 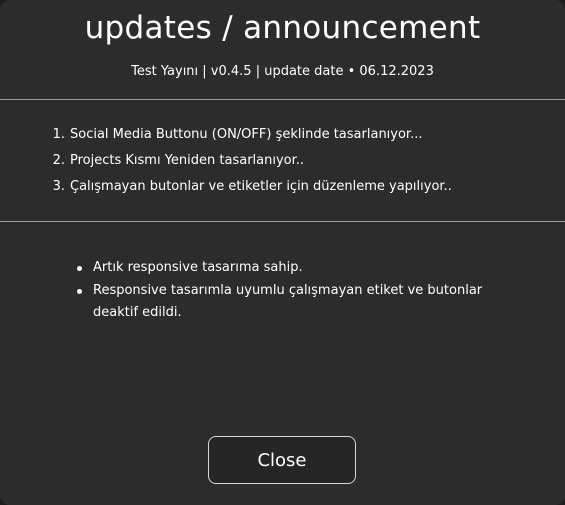 I want to click on update-item-text: Projects Kısmı Yeniden tasarlanıyor.., so click(x=187, y=160).